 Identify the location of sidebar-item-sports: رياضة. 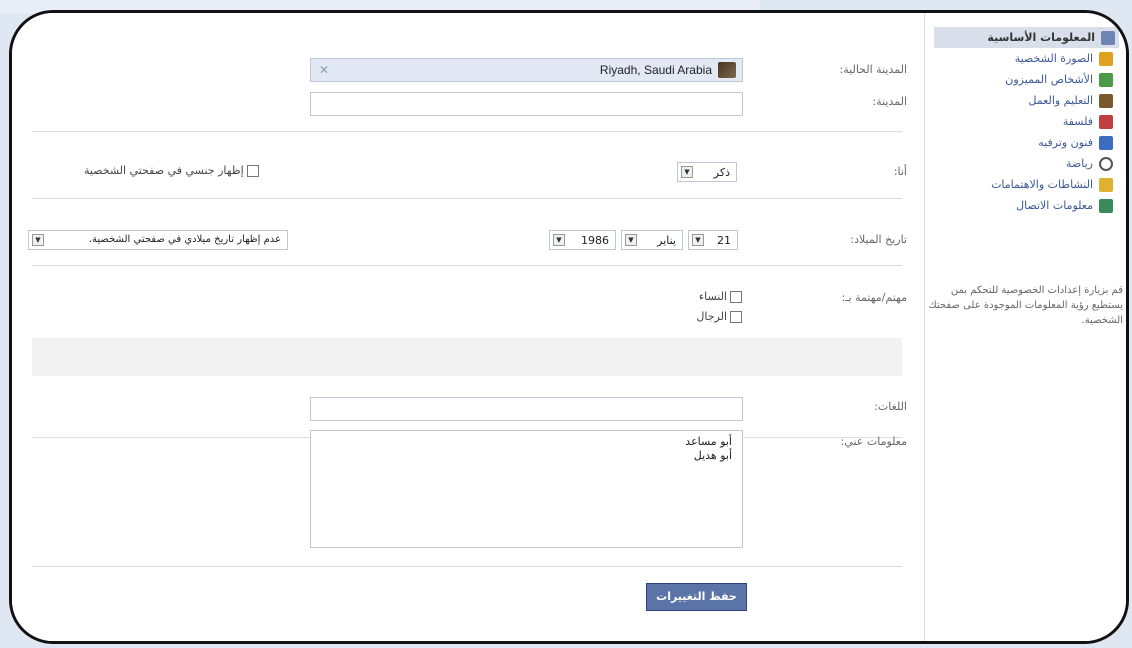
(1026, 163).